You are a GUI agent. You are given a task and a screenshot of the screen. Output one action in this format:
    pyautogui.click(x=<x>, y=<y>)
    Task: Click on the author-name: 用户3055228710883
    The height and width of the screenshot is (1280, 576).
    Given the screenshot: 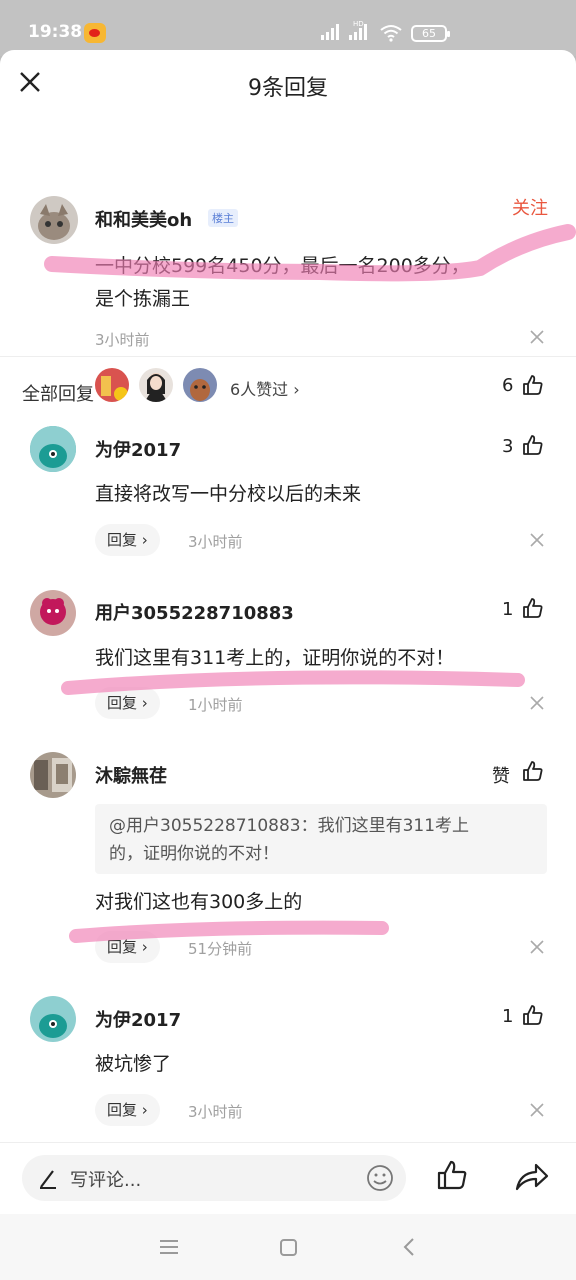 What is the action you would take?
    pyautogui.click(x=194, y=612)
    